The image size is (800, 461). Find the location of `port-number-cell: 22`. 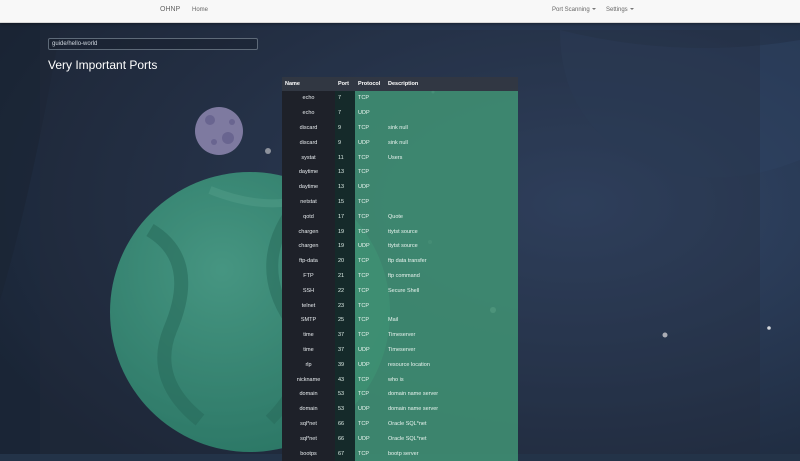

port-number-cell: 22 is located at coordinates (345, 291).